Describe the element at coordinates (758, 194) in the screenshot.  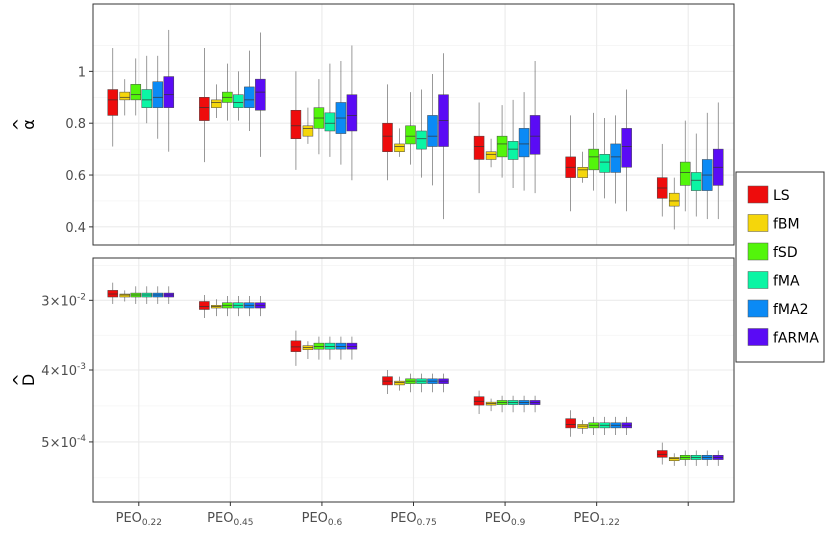
I see `legend-swatch-LS` at that location.